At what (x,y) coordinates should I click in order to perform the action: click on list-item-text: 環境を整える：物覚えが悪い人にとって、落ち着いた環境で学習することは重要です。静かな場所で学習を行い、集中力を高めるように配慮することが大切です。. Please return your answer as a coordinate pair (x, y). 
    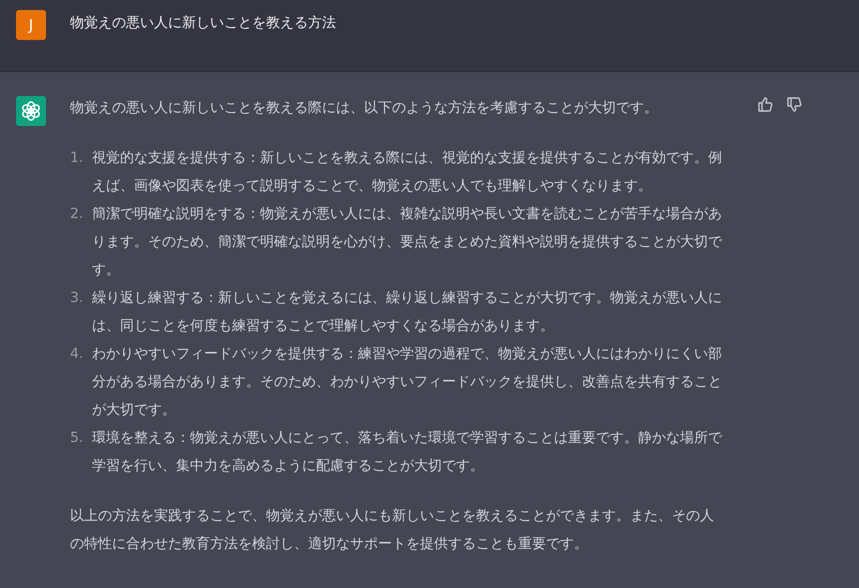
    Looking at the image, I should click on (408, 452).